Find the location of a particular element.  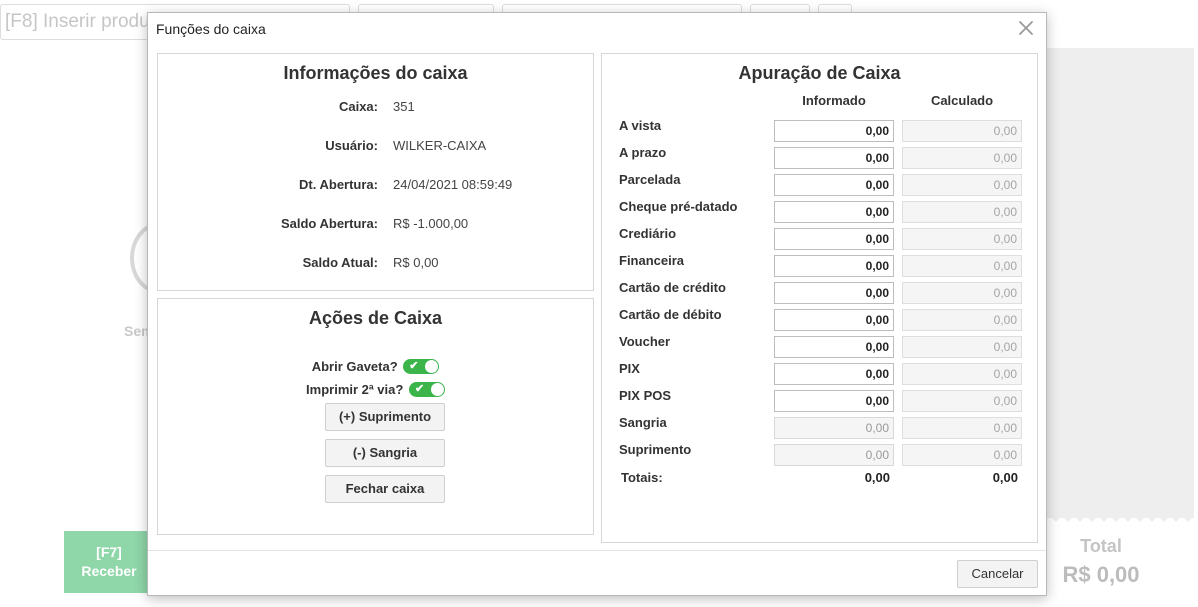

info-row-dt-abertura: Dt. Abertura: 24/04/2021 08:59:49 is located at coordinates (375, 187).